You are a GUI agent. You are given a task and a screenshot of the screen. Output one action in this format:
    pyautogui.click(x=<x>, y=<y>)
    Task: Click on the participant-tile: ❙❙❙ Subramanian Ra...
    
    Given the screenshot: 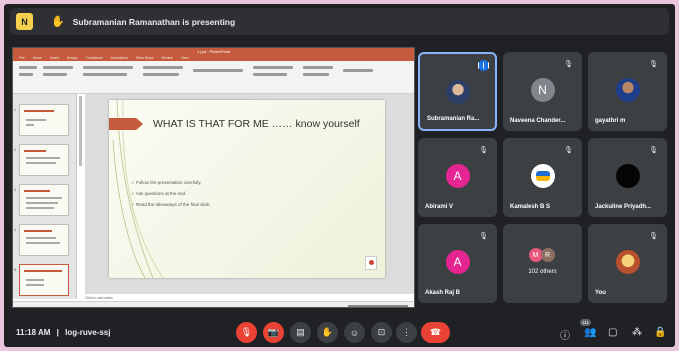 What is the action you would take?
    pyautogui.click(x=457, y=91)
    